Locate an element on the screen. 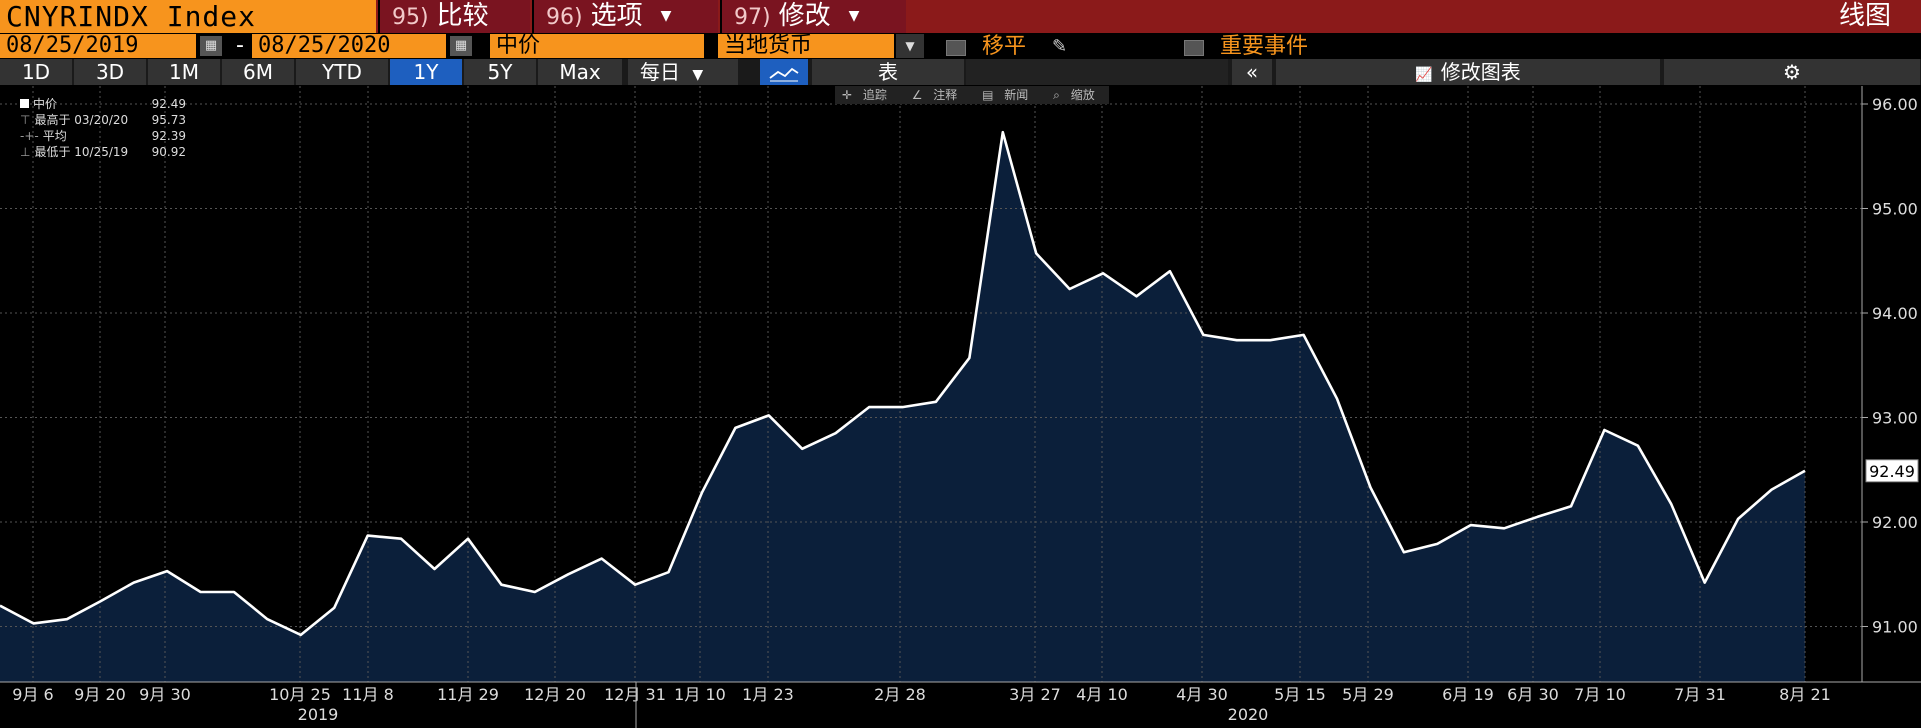 The image size is (1921, 728). legend-avg: -+- 平均 92.39 is located at coordinates (103, 136).